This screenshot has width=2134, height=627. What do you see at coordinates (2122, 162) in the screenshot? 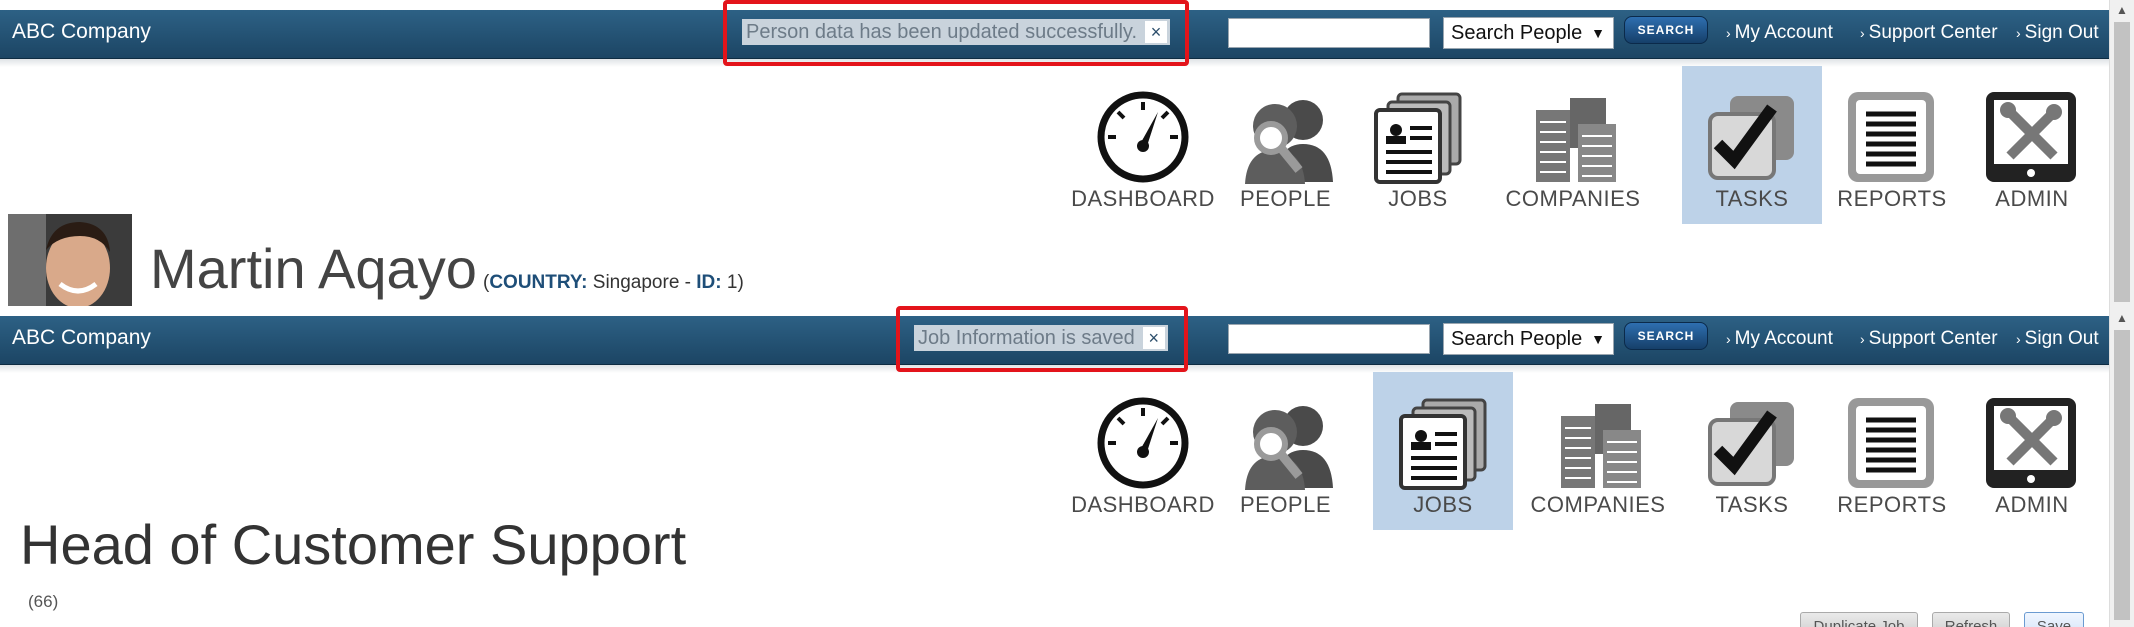
I see `scroll-thumb-top` at bounding box center [2122, 162].